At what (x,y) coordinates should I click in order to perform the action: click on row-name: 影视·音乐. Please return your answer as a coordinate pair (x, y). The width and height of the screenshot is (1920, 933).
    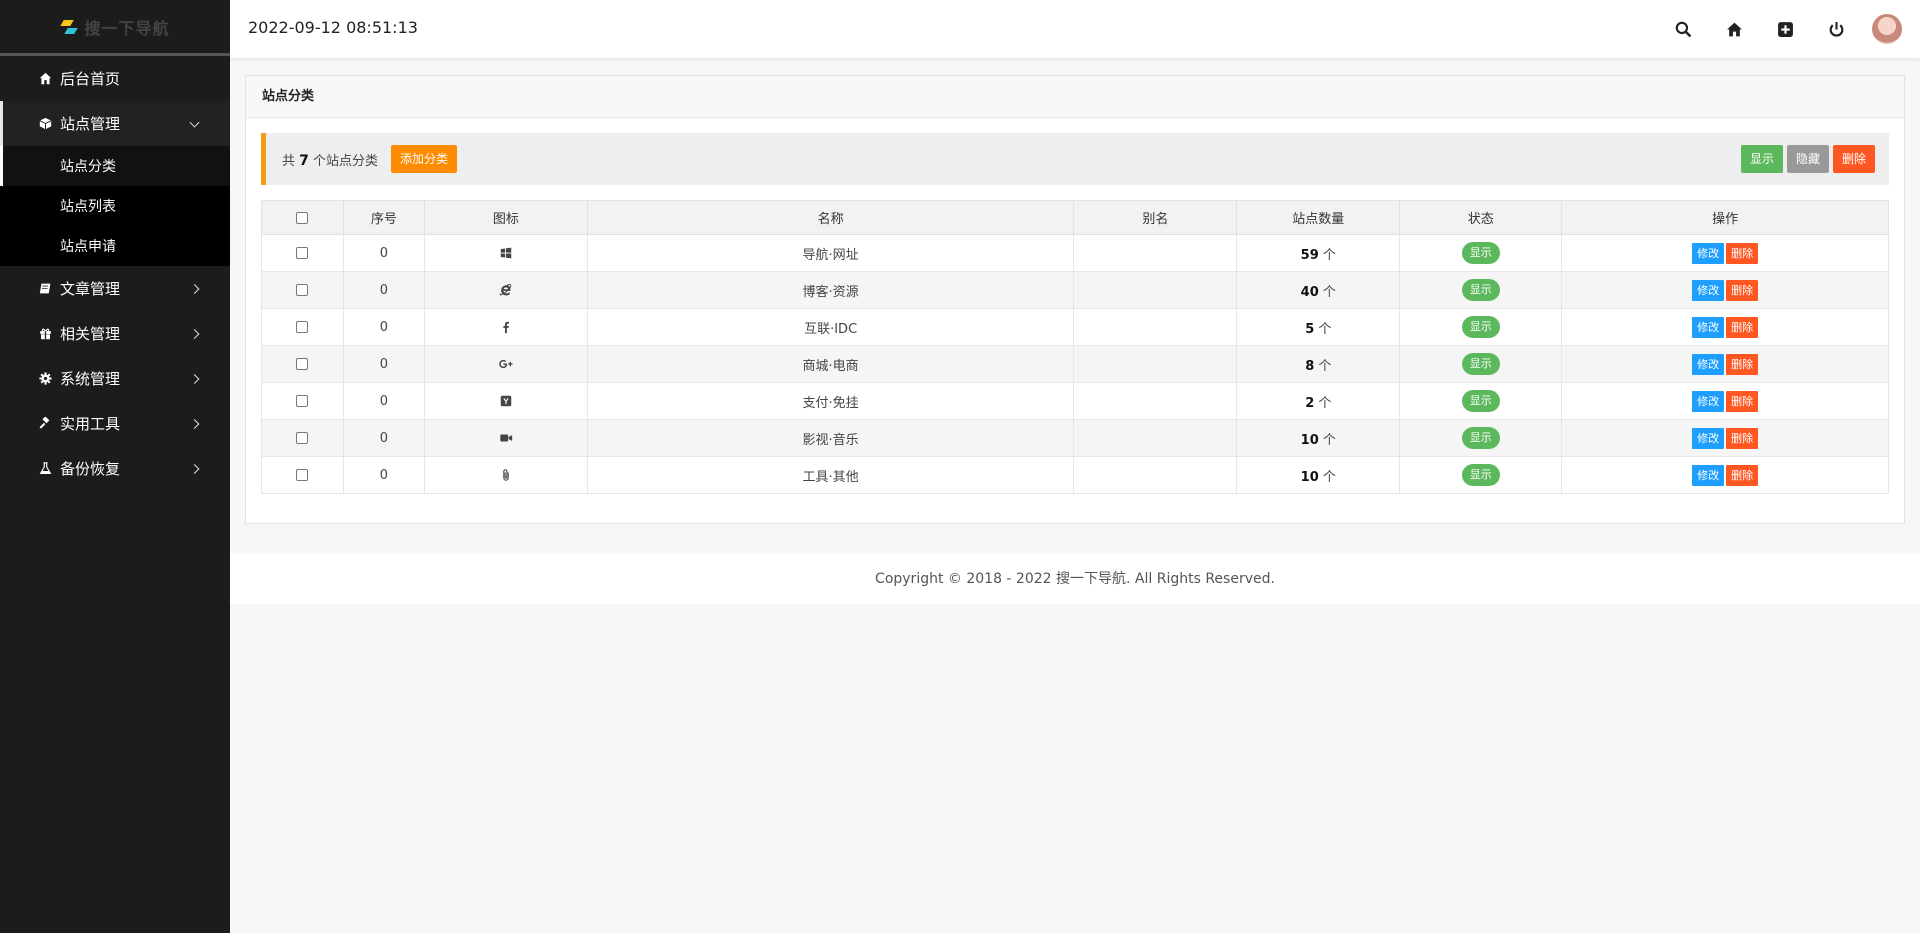
    Looking at the image, I should click on (830, 438).